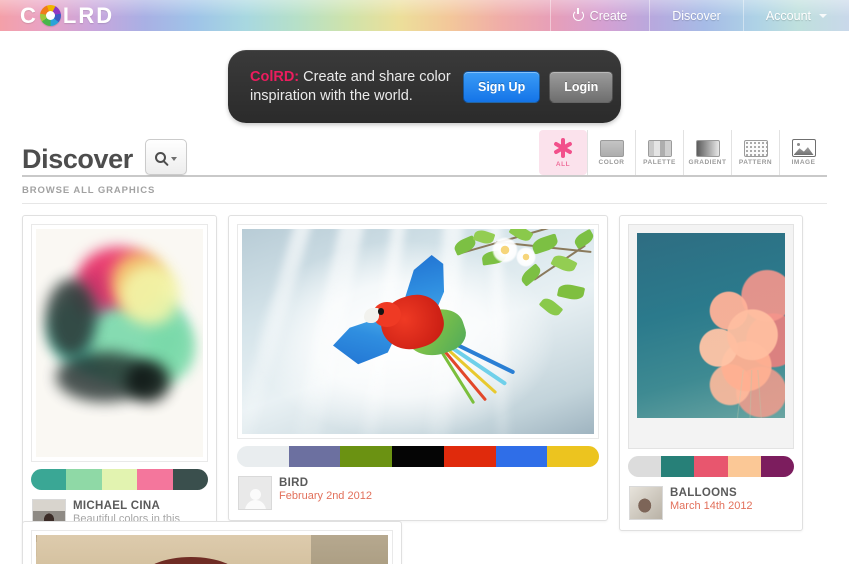  Describe the element at coordinates (755, 162) in the screenshot. I see `filter-label-pattern: PATTERN` at that location.